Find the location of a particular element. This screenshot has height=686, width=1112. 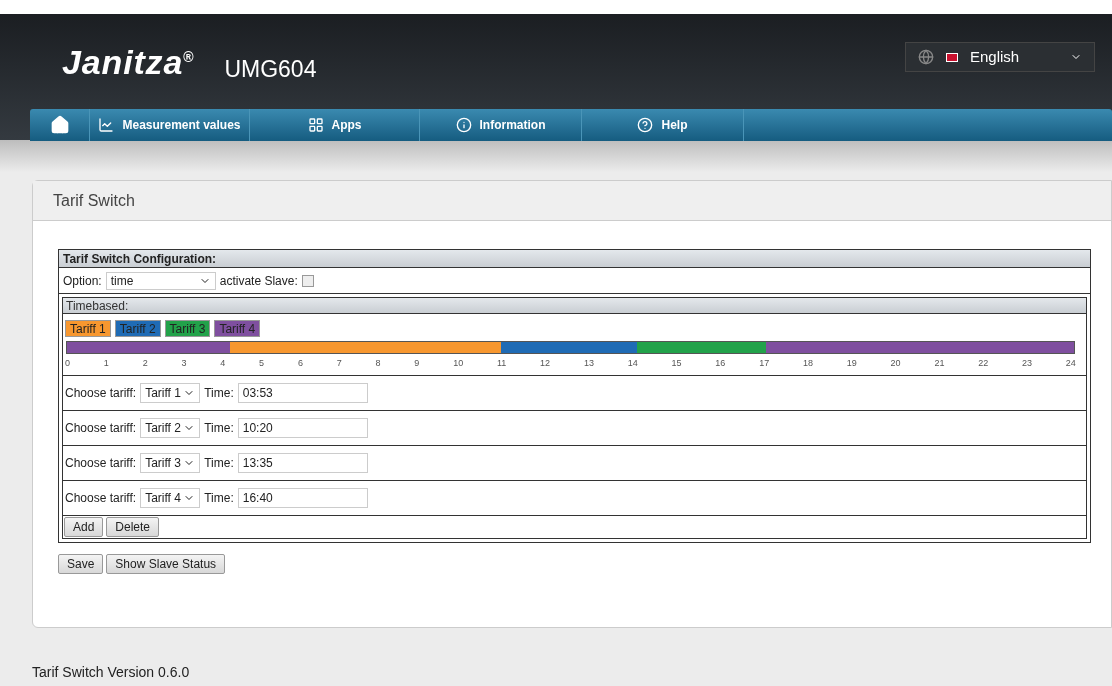

tariff-dropdown: Tariff 2 is located at coordinates (170, 427).